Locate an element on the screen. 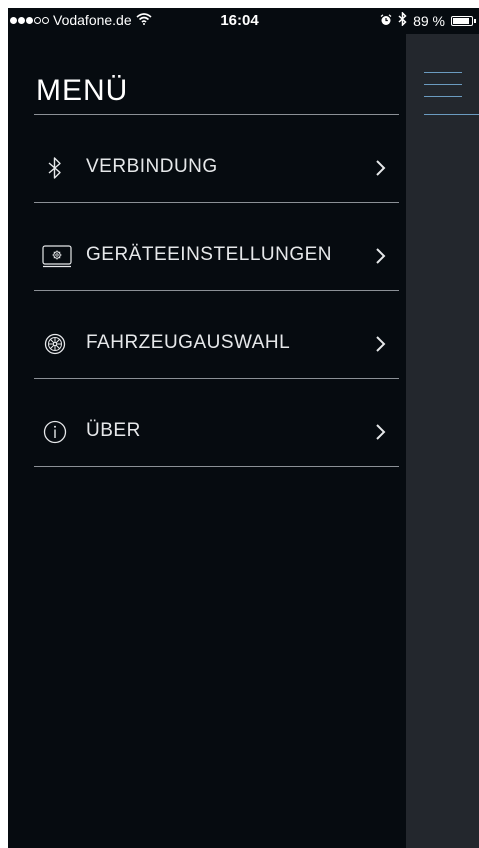 This screenshot has width=479, height=848. header-divider is located at coordinates (451, 114).